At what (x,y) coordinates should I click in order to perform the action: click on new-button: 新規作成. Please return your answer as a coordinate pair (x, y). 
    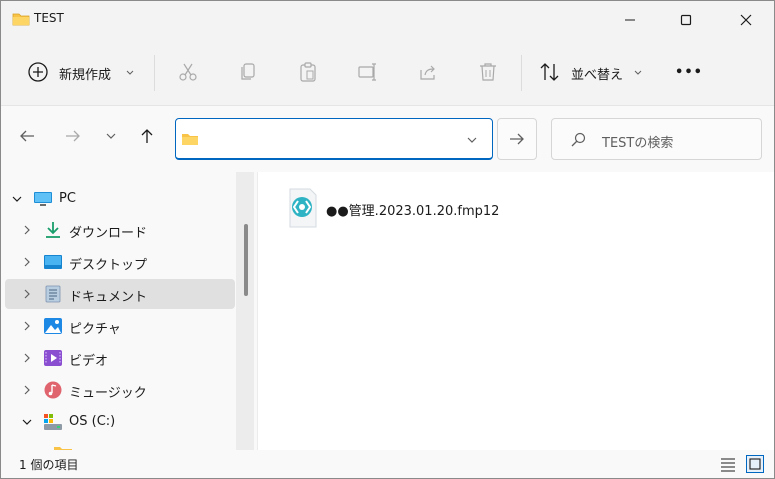
    Looking at the image, I should click on (79, 72).